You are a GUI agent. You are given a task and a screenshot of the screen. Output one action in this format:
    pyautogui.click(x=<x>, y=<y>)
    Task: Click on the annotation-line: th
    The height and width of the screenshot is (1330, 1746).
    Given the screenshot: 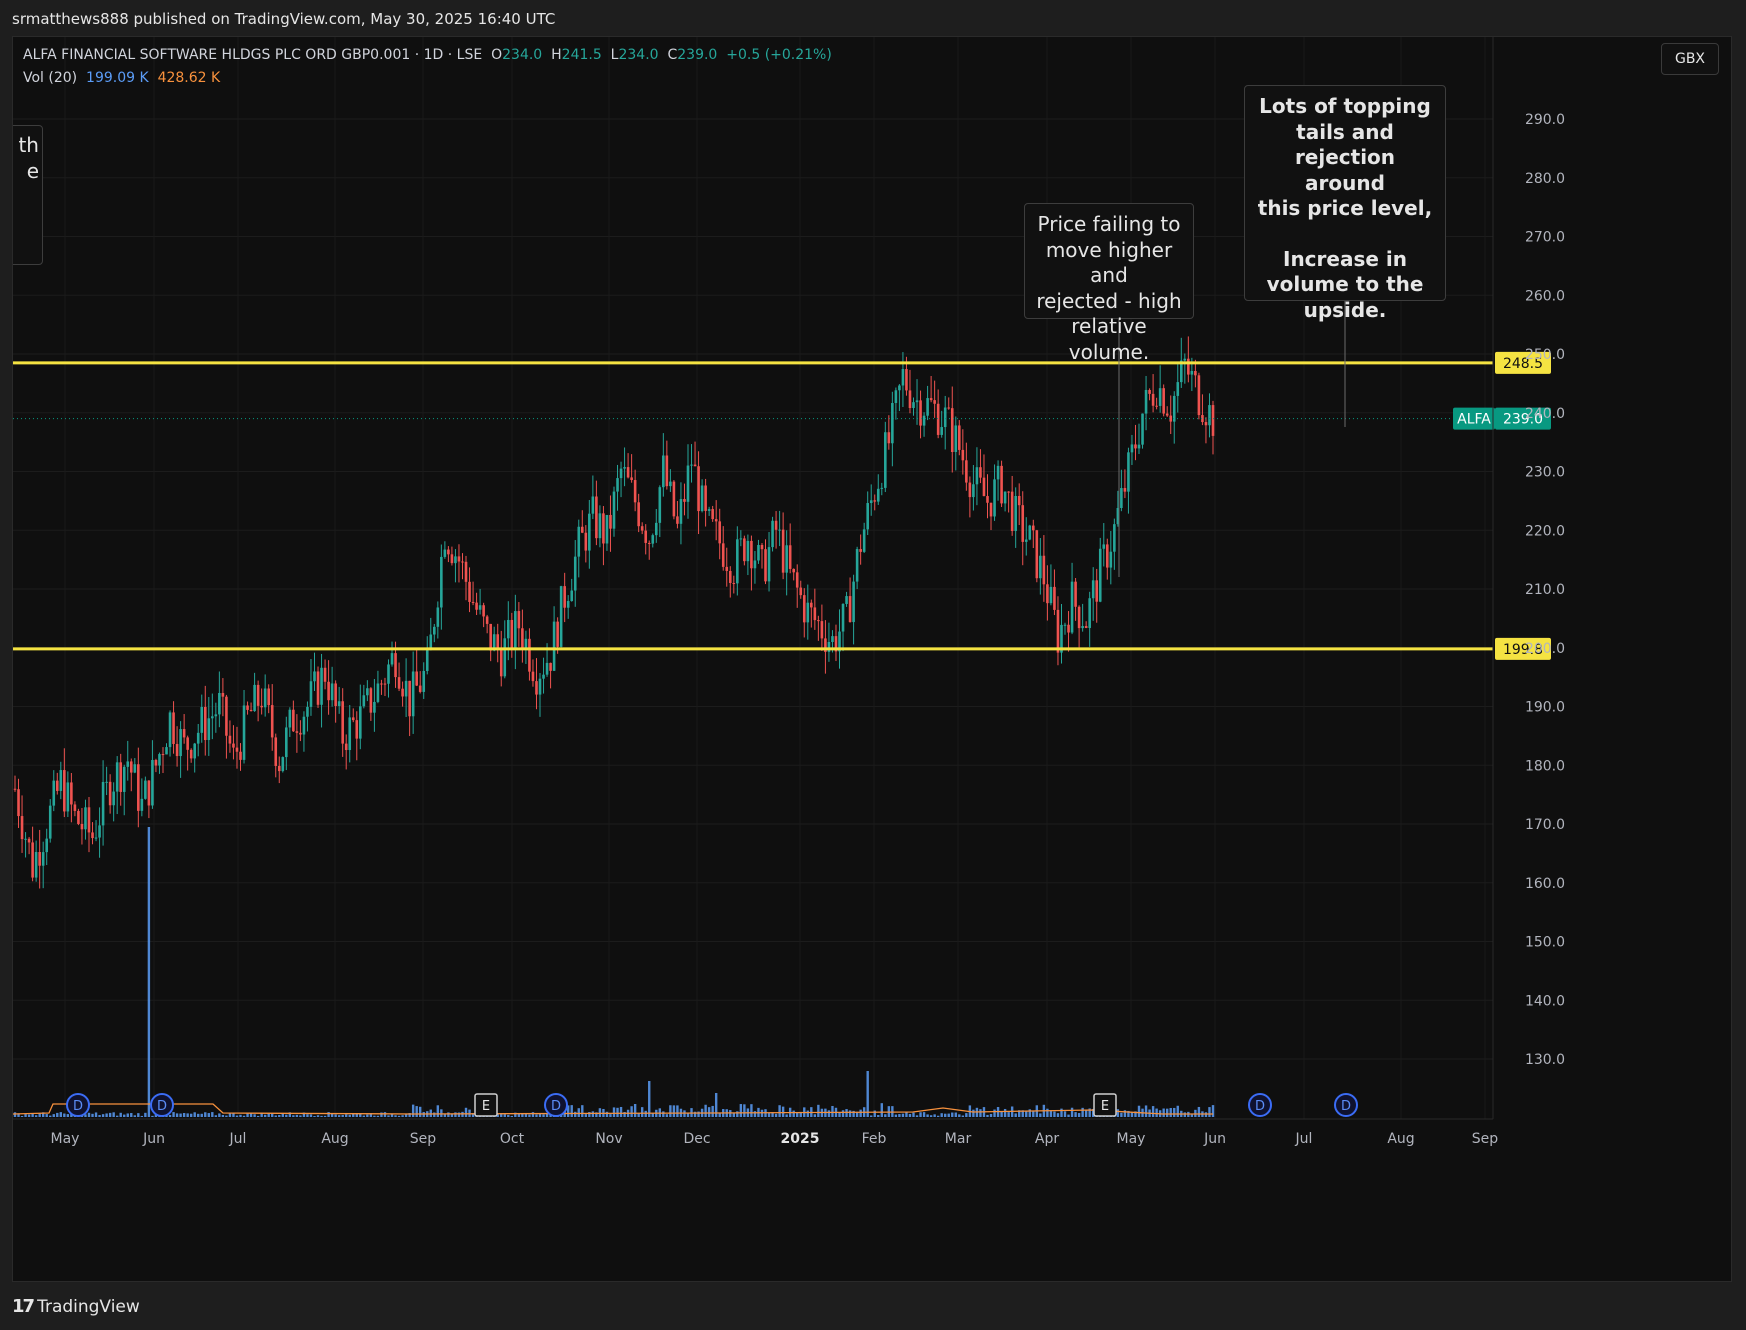 What is the action you would take?
    pyautogui.click(x=28, y=145)
    